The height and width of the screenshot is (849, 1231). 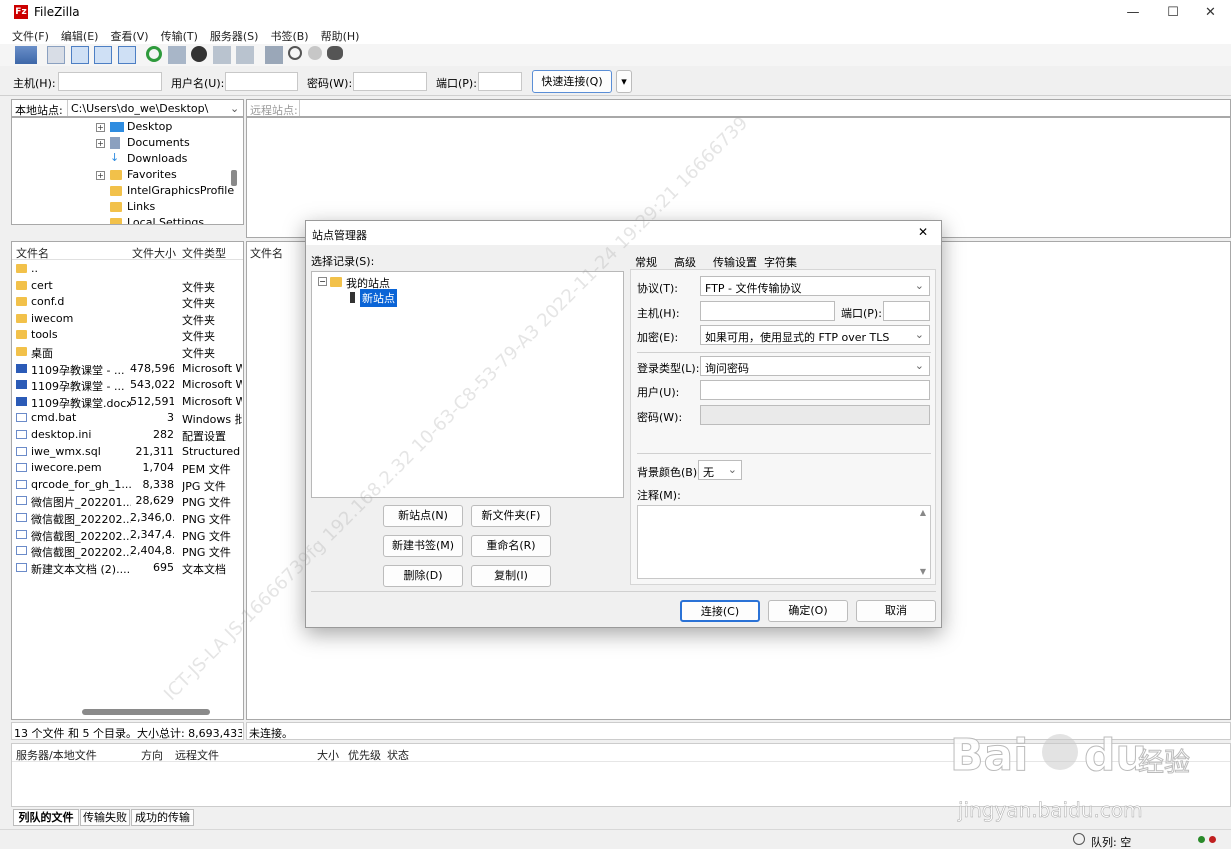 What do you see at coordinates (511, 516) in the screenshot?
I see `new-folder-button: 新文件夹(F)` at bounding box center [511, 516].